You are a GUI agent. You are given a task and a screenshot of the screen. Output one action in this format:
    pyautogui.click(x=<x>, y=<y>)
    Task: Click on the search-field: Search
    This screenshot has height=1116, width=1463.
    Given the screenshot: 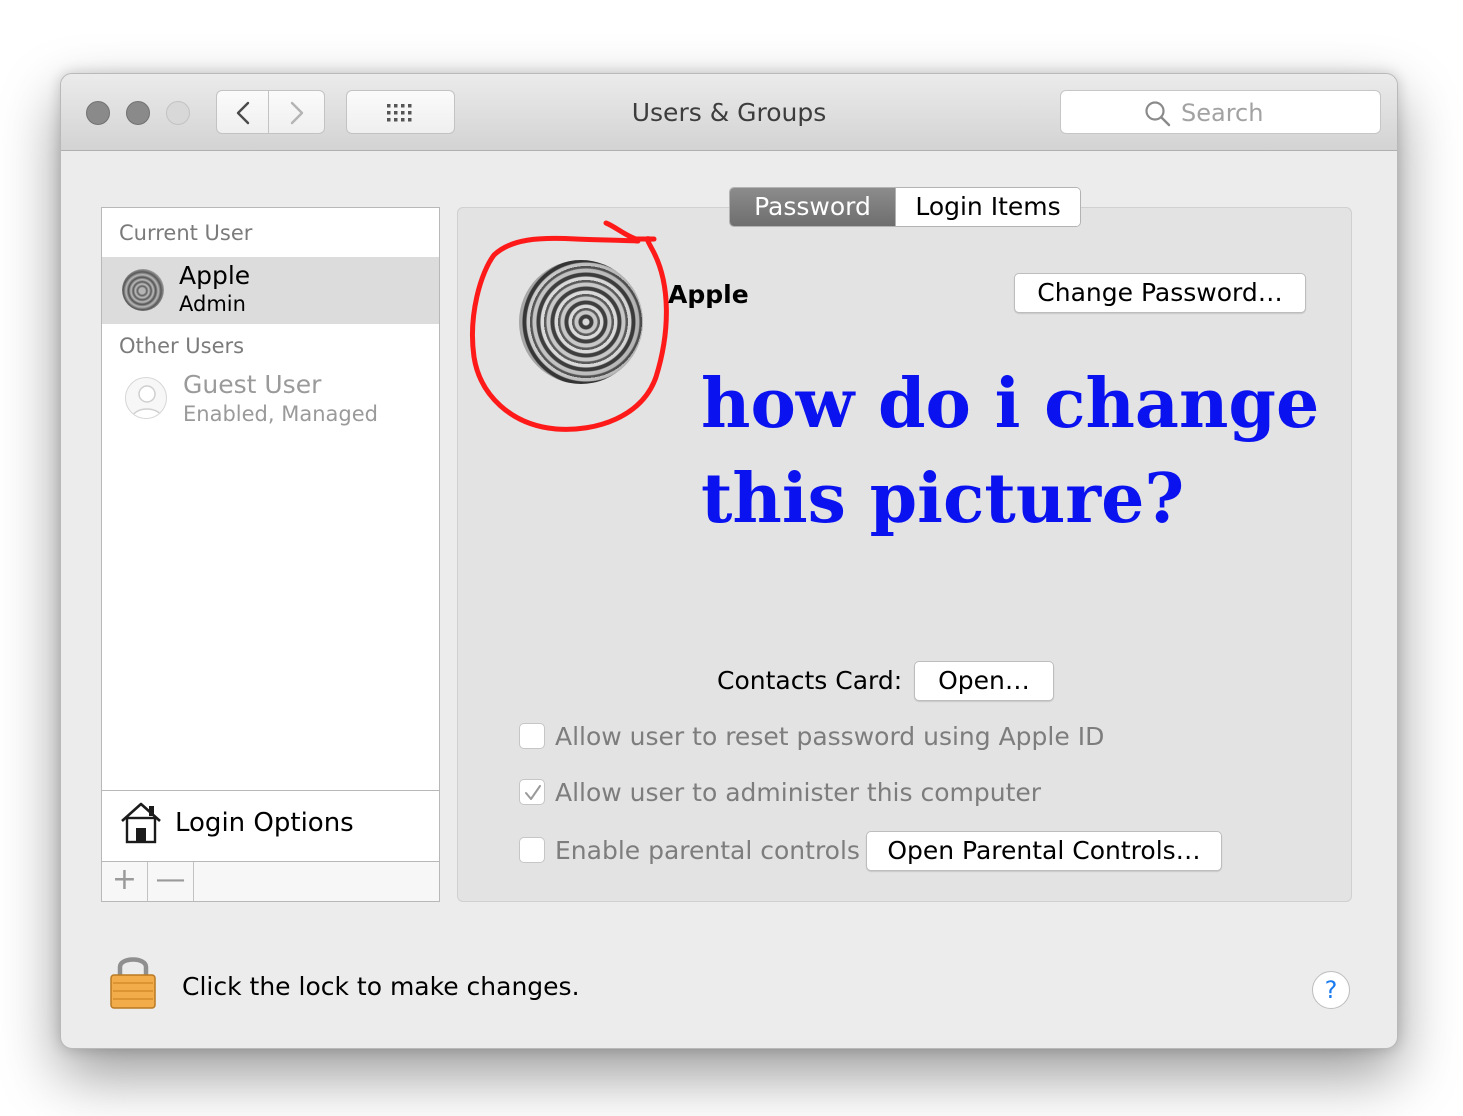 What is the action you would take?
    pyautogui.click(x=1220, y=112)
    